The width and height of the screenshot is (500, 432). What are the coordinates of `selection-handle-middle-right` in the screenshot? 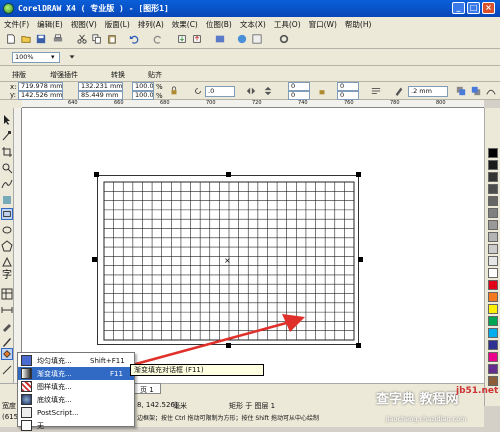 It's located at (360, 259).